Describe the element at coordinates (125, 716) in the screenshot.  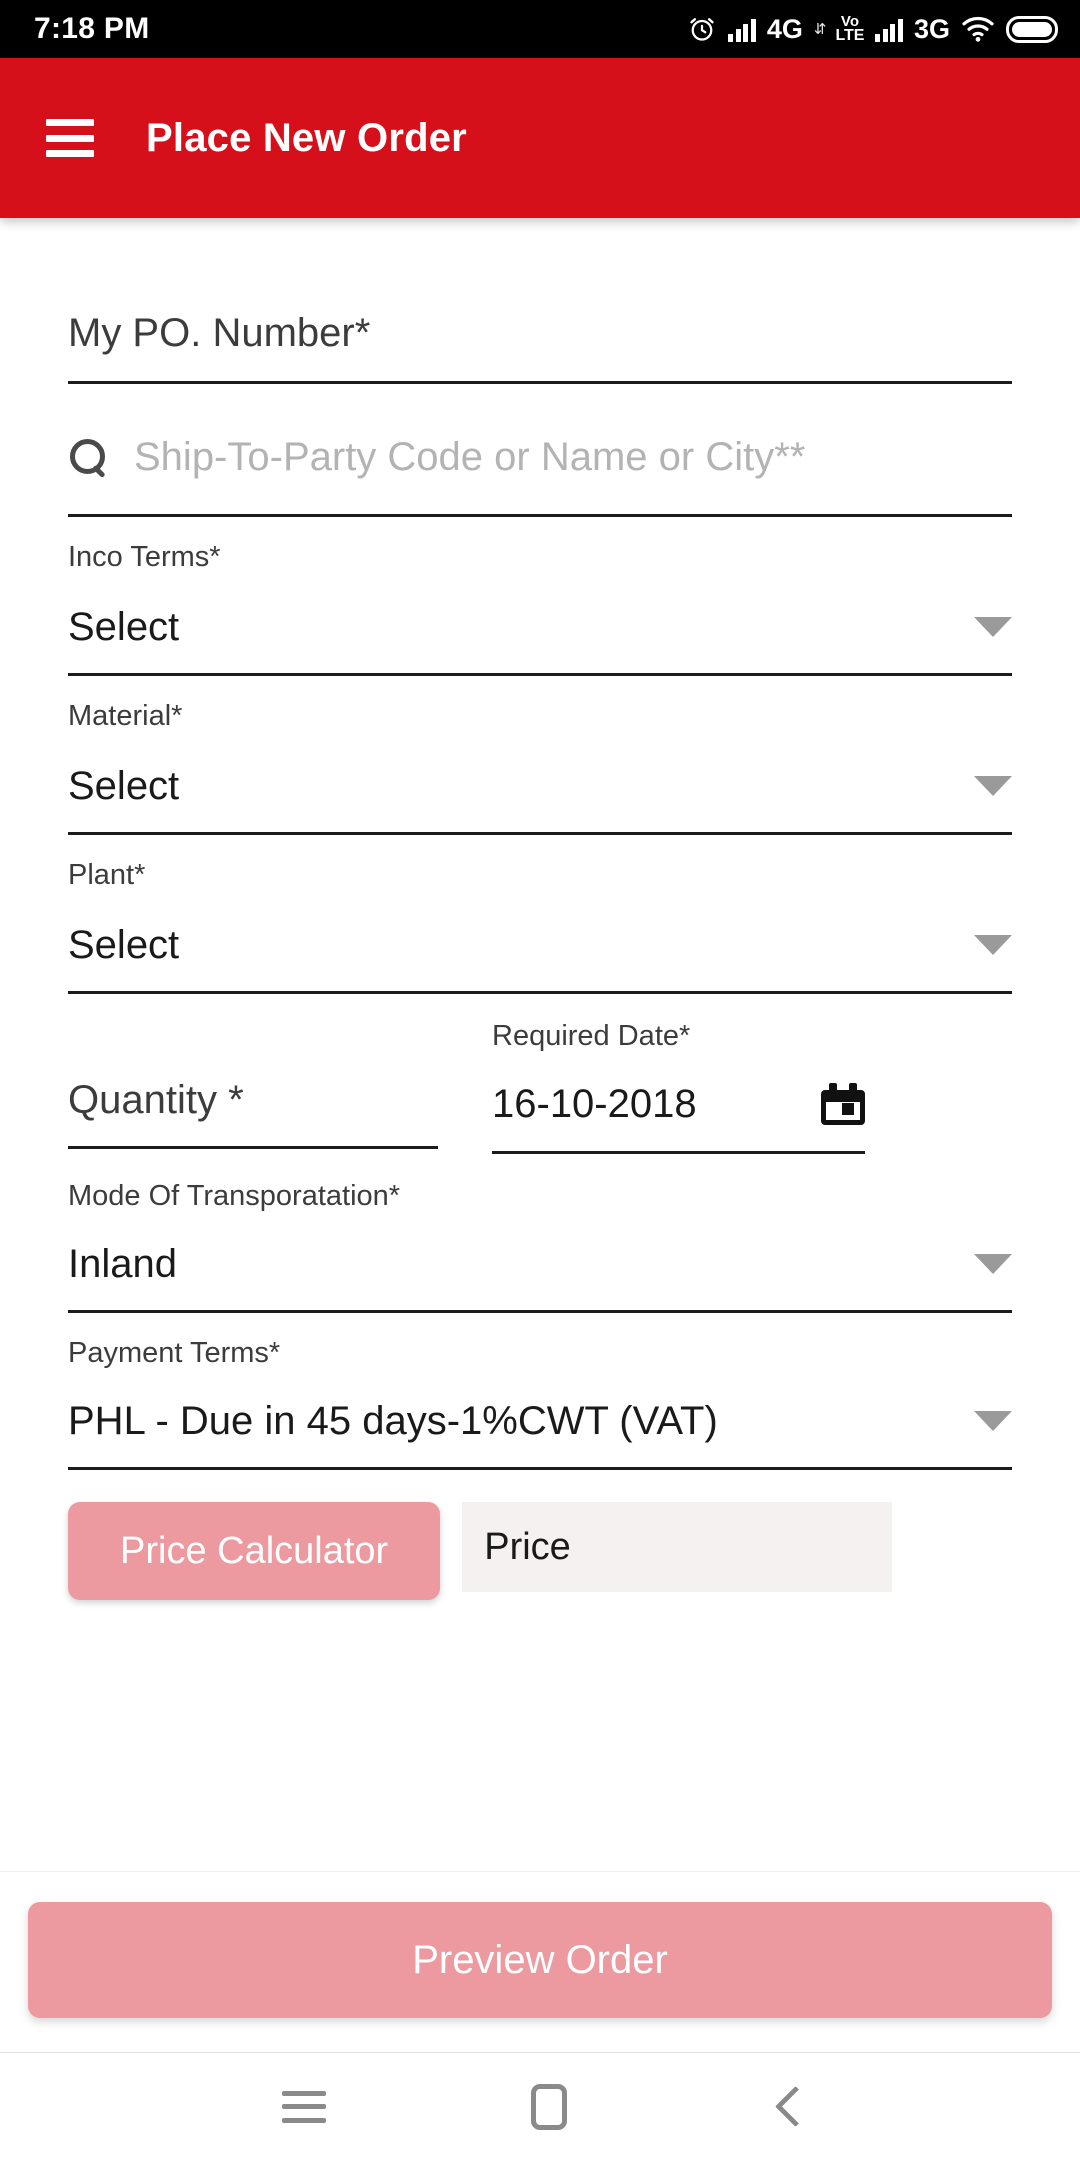
I see `material-label: Material*` at that location.